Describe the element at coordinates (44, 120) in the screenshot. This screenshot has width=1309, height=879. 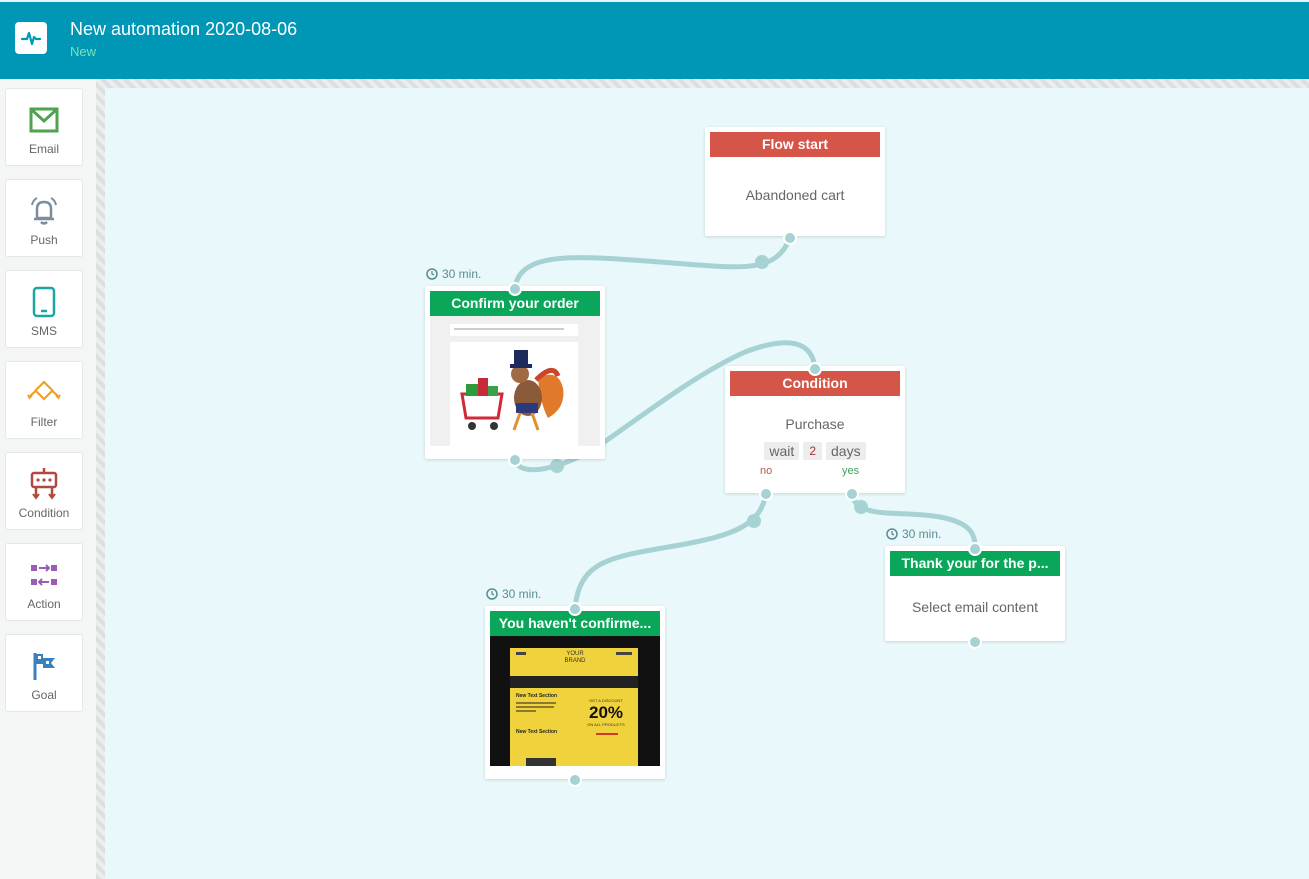
I see `envelope-icon` at that location.